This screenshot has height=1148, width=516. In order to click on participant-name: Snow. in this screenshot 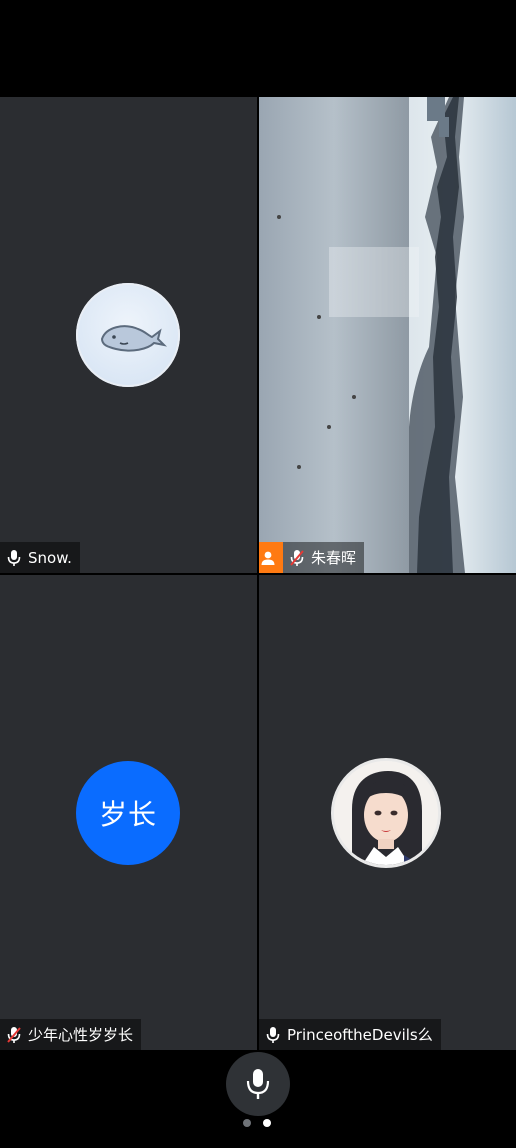, I will do `click(50, 557)`.